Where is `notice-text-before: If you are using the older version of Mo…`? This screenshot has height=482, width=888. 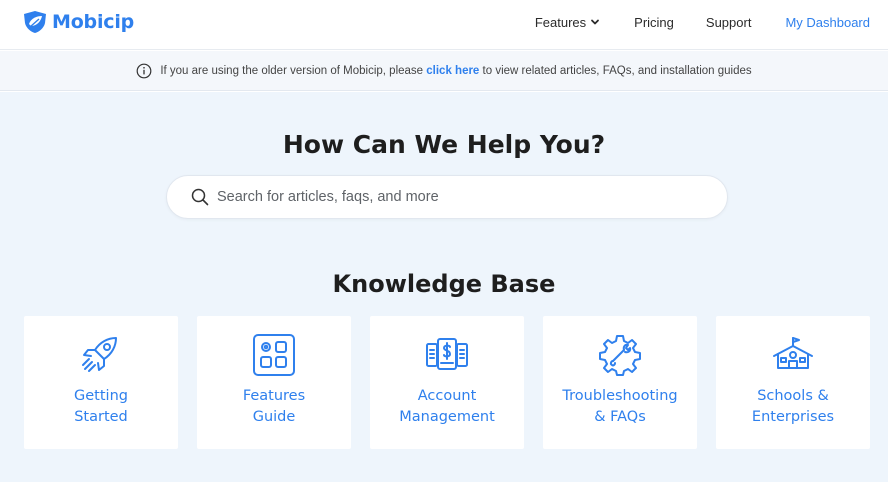 notice-text-before: If you are using the older version of Mo… is located at coordinates (293, 70).